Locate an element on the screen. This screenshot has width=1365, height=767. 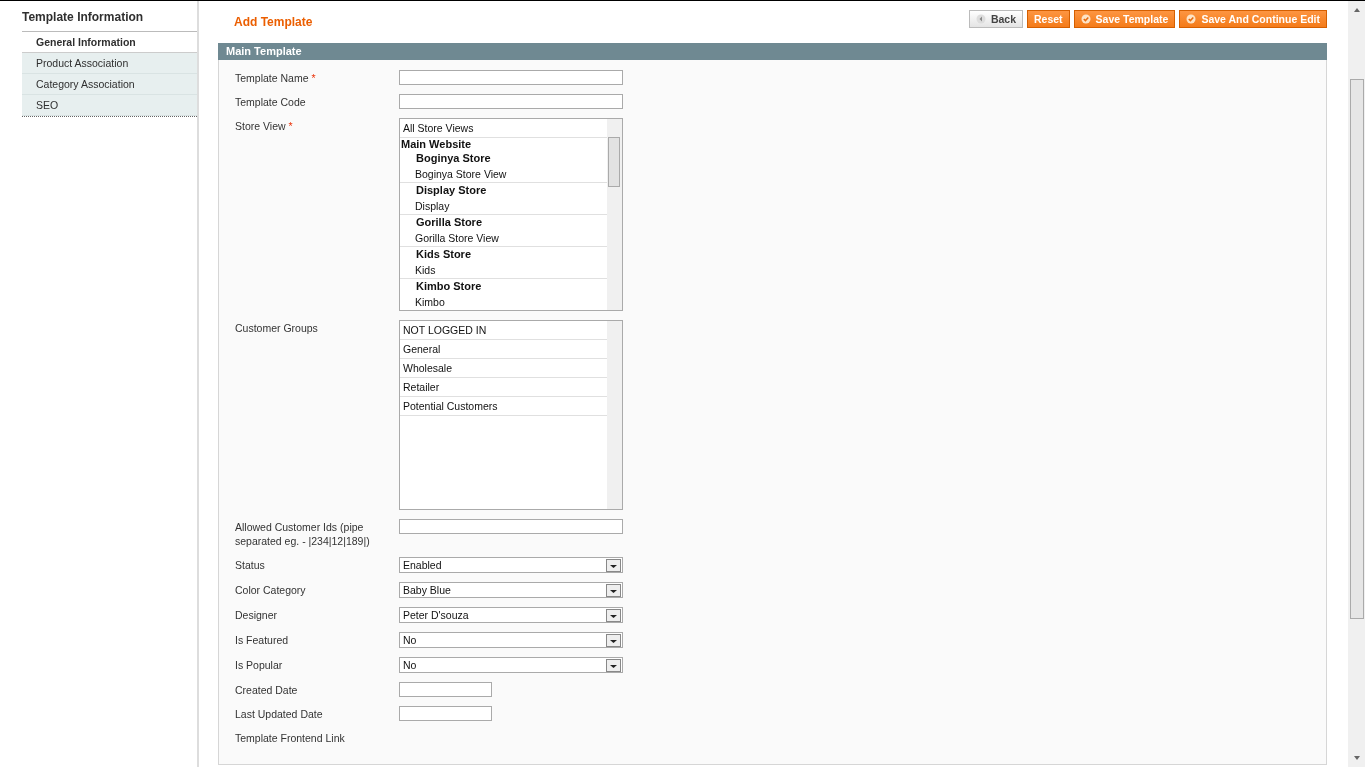
dropdown: Baby Blue is located at coordinates (511, 590).